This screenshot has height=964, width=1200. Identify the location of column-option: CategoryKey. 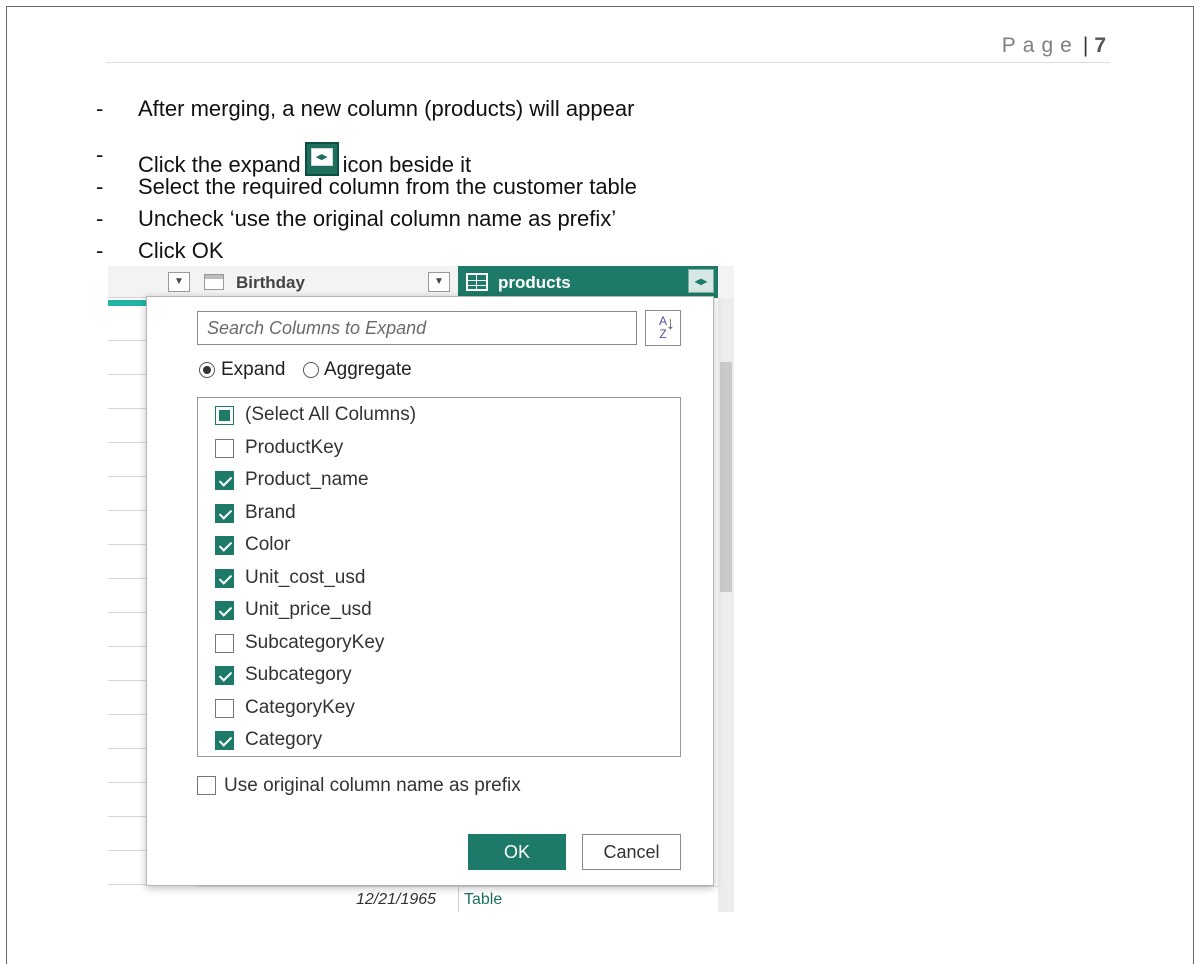
(439, 709).